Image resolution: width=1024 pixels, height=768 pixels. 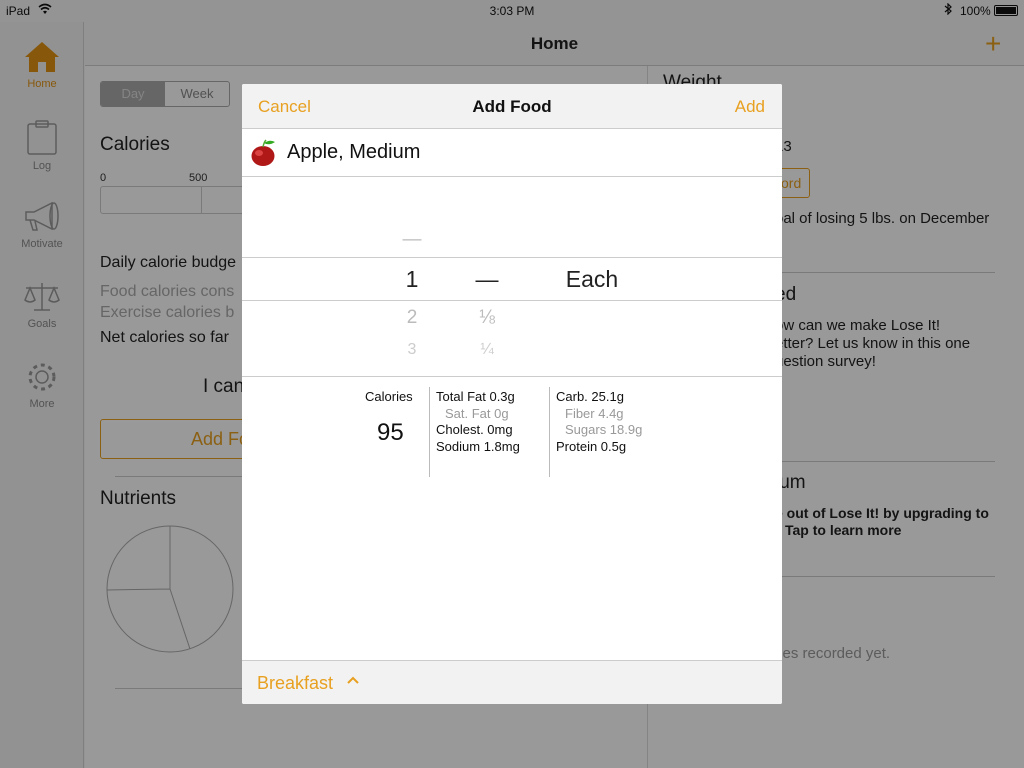 I want to click on meal-selector: Breakfast, so click(x=512, y=682).